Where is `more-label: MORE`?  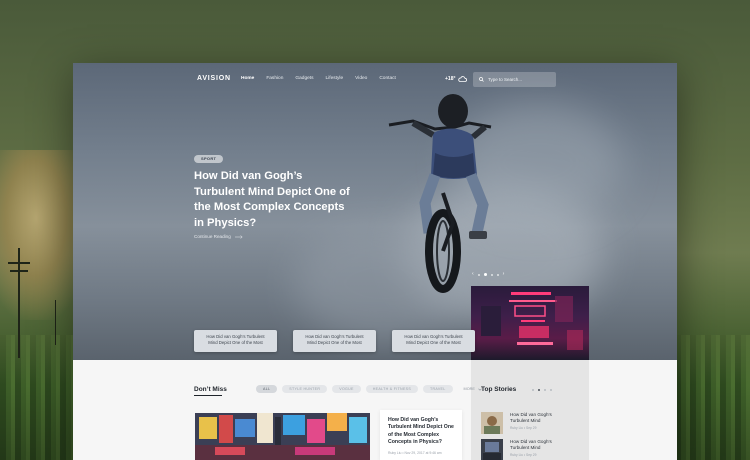
more-label: MORE is located at coordinates (469, 389).